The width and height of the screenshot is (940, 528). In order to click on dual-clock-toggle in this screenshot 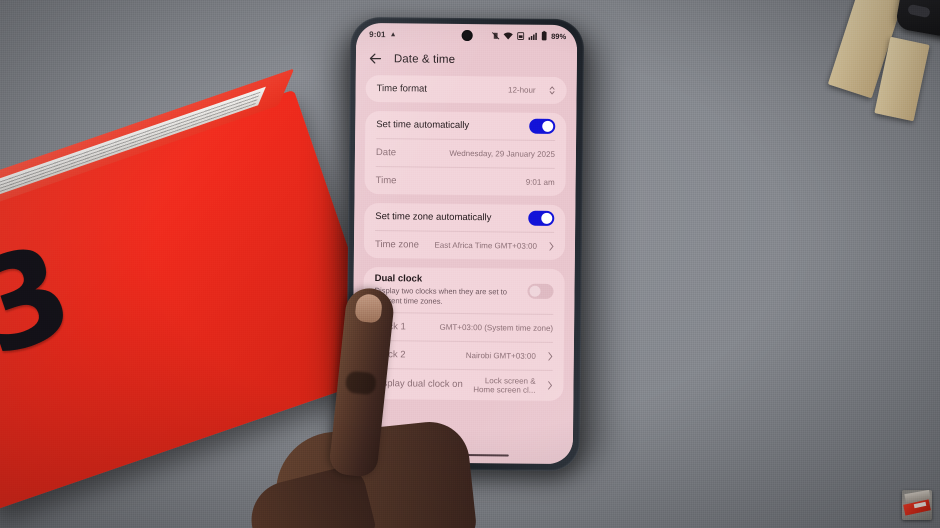, I will do `click(540, 291)`.